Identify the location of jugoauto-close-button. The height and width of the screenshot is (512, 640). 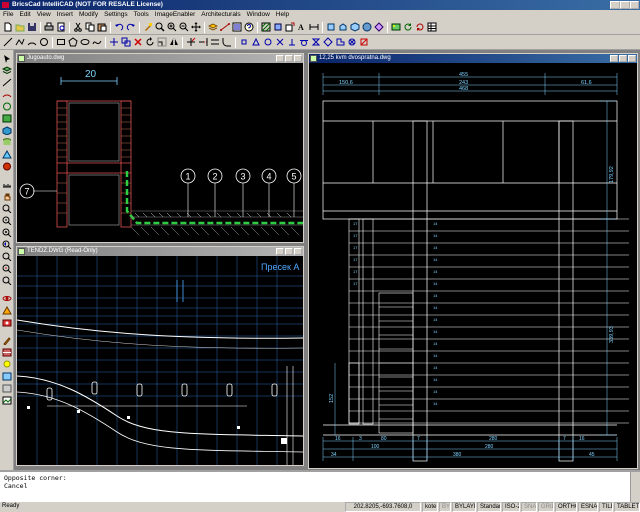
(298, 58).